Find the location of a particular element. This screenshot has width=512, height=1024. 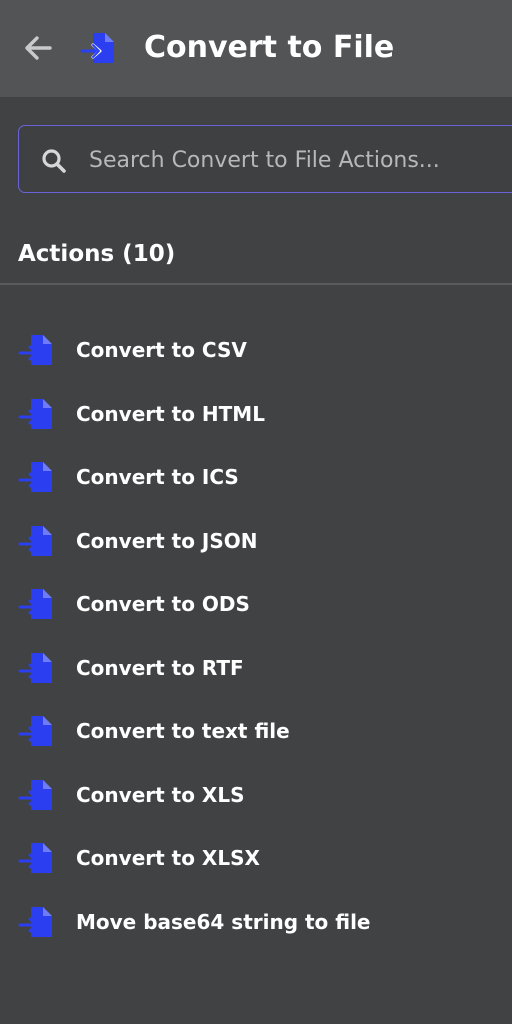

action-label: Convert to XLS is located at coordinates (160, 794).